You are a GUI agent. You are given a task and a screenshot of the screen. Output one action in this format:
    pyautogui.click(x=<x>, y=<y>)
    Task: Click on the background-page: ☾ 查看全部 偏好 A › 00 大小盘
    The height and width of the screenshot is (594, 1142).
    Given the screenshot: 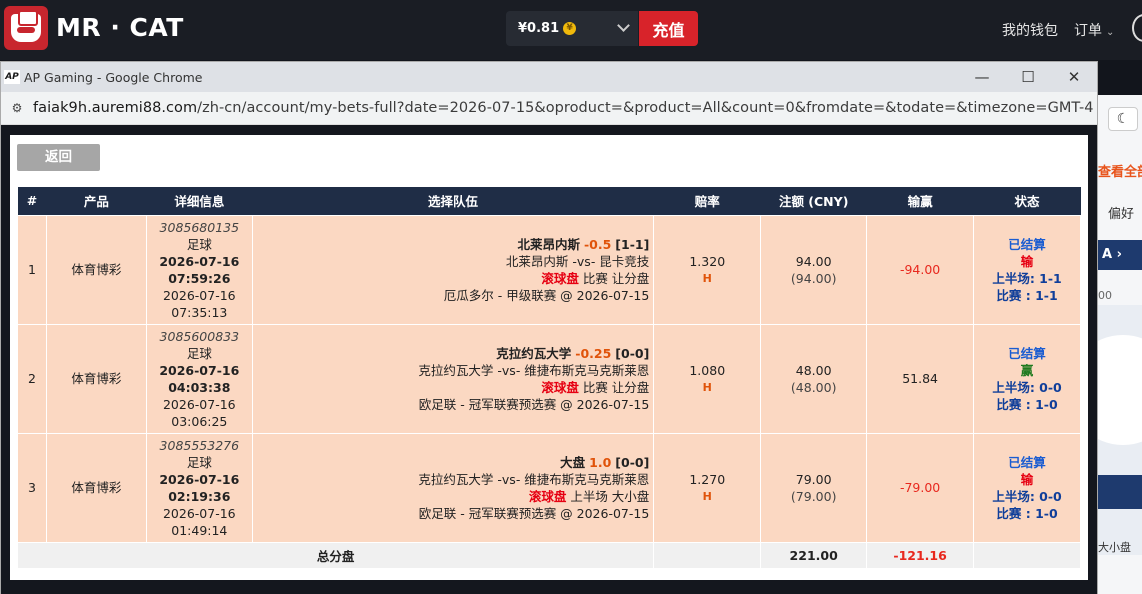 What is the action you would take?
    pyautogui.click(x=1120, y=344)
    